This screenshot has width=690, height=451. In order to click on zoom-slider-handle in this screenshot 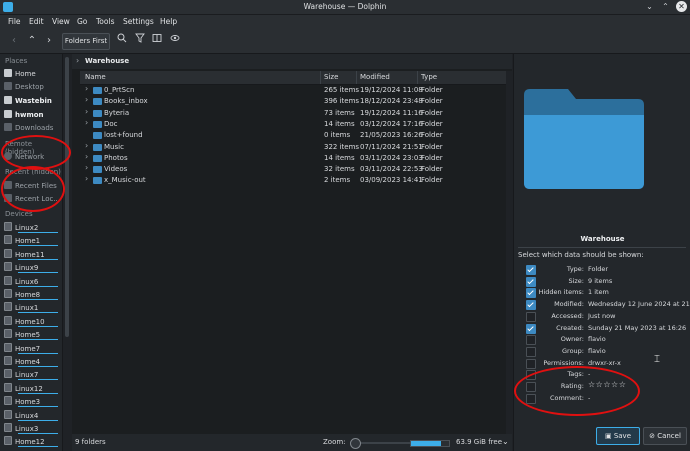, I will do `click(355, 443)`.